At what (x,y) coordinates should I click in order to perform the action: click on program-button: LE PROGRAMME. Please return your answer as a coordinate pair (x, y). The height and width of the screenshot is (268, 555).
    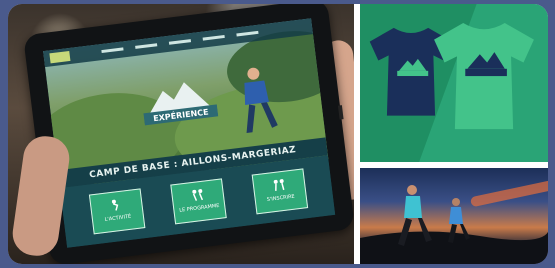
    Looking at the image, I should click on (198, 201).